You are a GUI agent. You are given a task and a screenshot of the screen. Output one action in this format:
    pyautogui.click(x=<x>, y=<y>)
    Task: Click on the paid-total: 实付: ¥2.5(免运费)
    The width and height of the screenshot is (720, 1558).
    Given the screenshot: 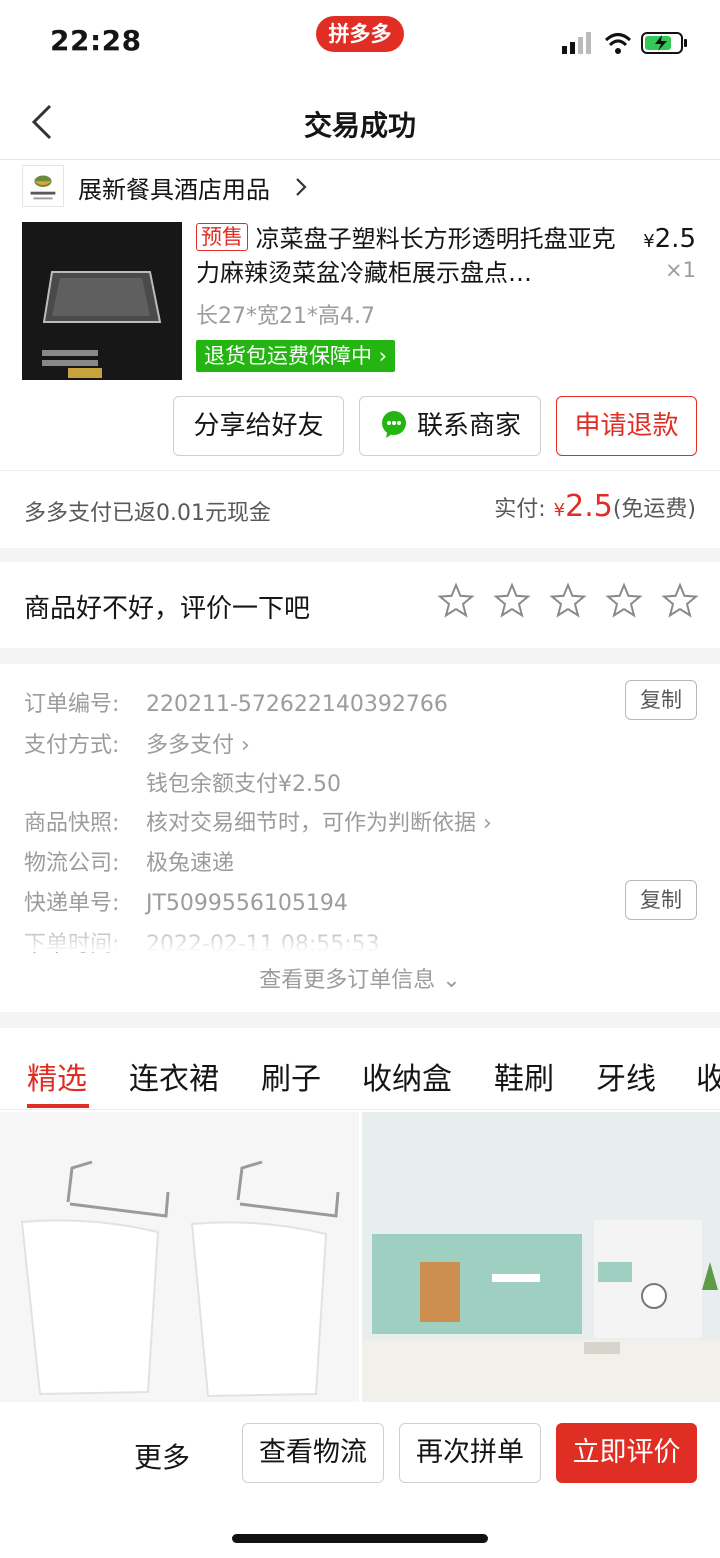 What is the action you would take?
    pyautogui.click(x=595, y=506)
    